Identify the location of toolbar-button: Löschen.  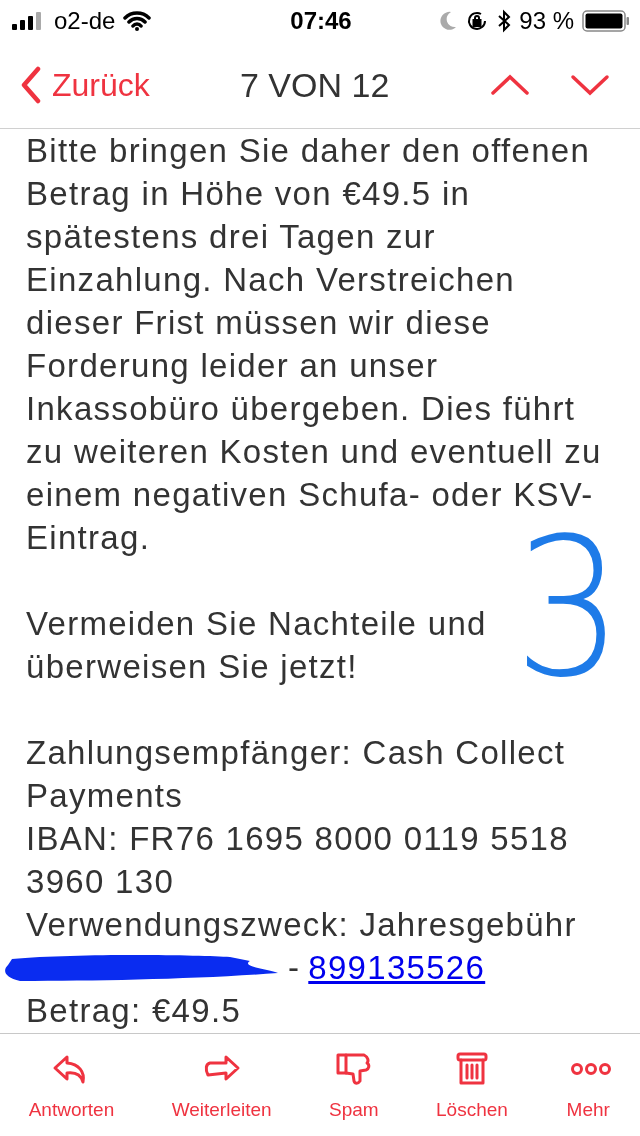
(472, 1085).